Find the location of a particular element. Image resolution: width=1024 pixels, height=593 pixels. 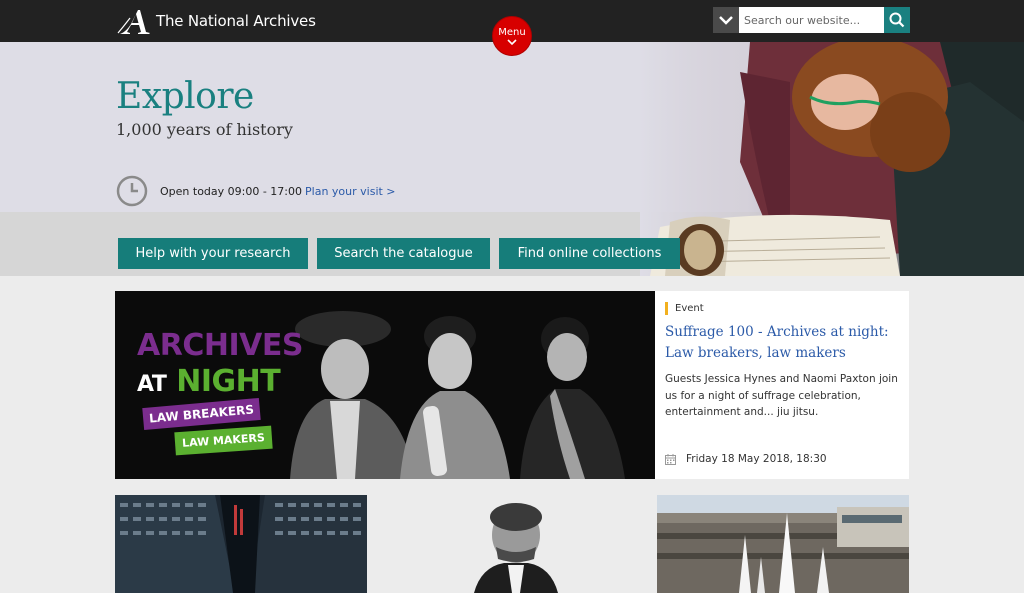

clock-icon is located at coordinates (132, 191).